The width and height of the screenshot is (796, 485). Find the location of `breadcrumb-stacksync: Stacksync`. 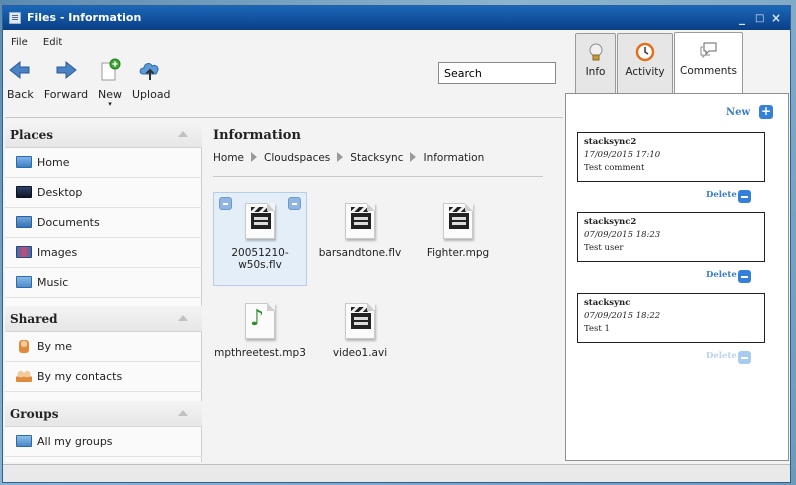

breadcrumb-stacksync: Stacksync is located at coordinates (376, 158).